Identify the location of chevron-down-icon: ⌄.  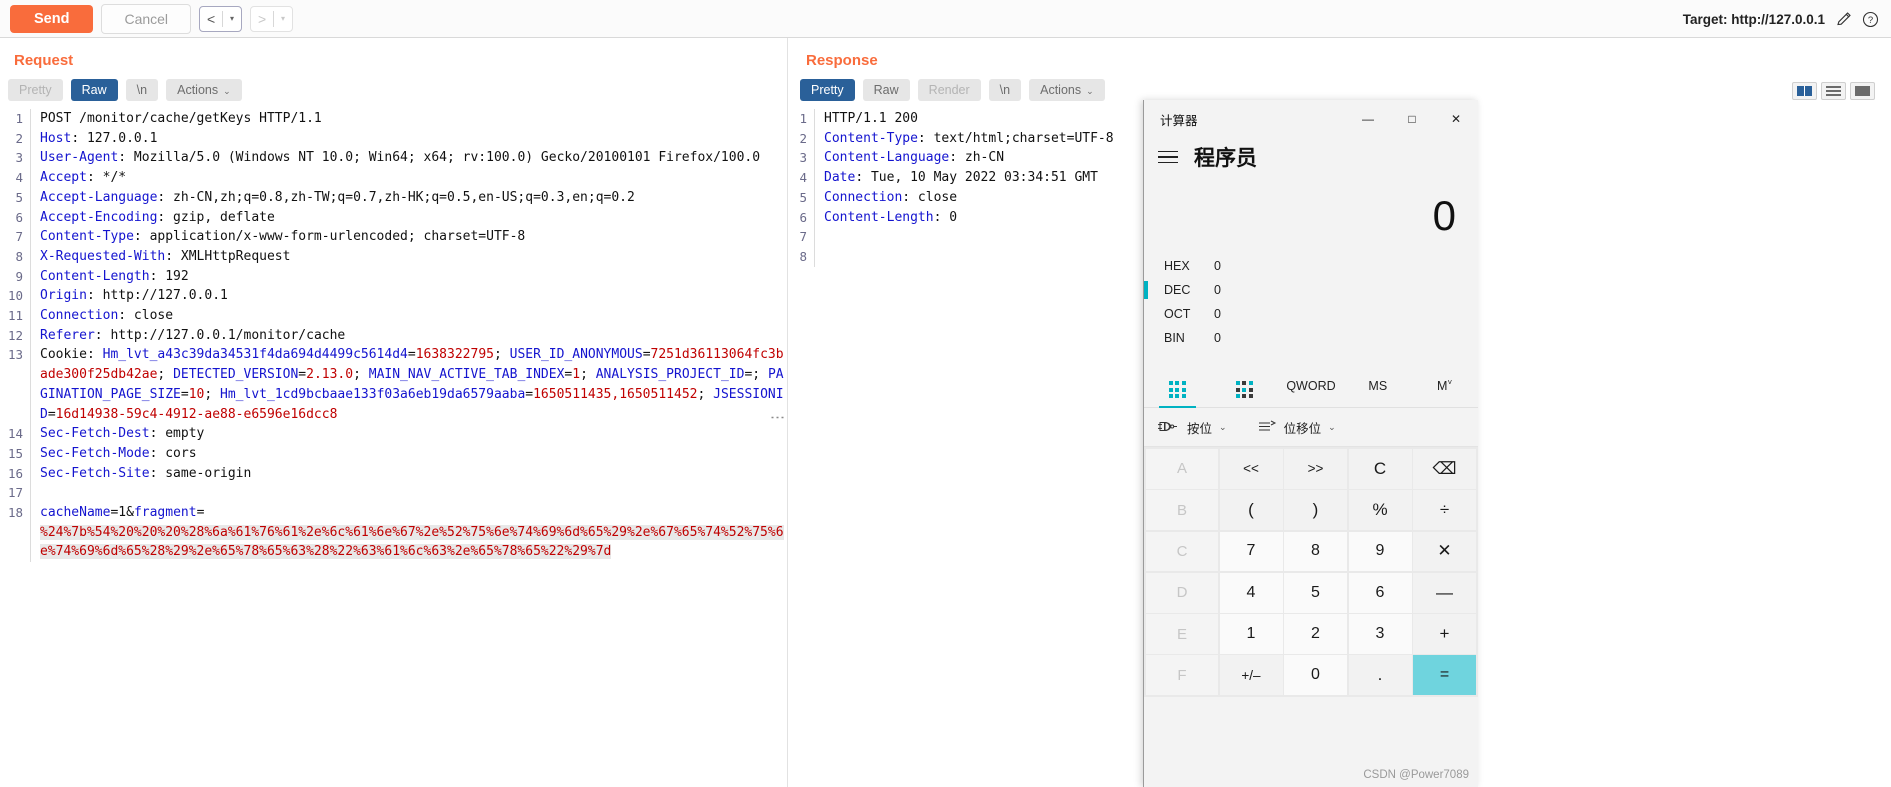
(227, 91).